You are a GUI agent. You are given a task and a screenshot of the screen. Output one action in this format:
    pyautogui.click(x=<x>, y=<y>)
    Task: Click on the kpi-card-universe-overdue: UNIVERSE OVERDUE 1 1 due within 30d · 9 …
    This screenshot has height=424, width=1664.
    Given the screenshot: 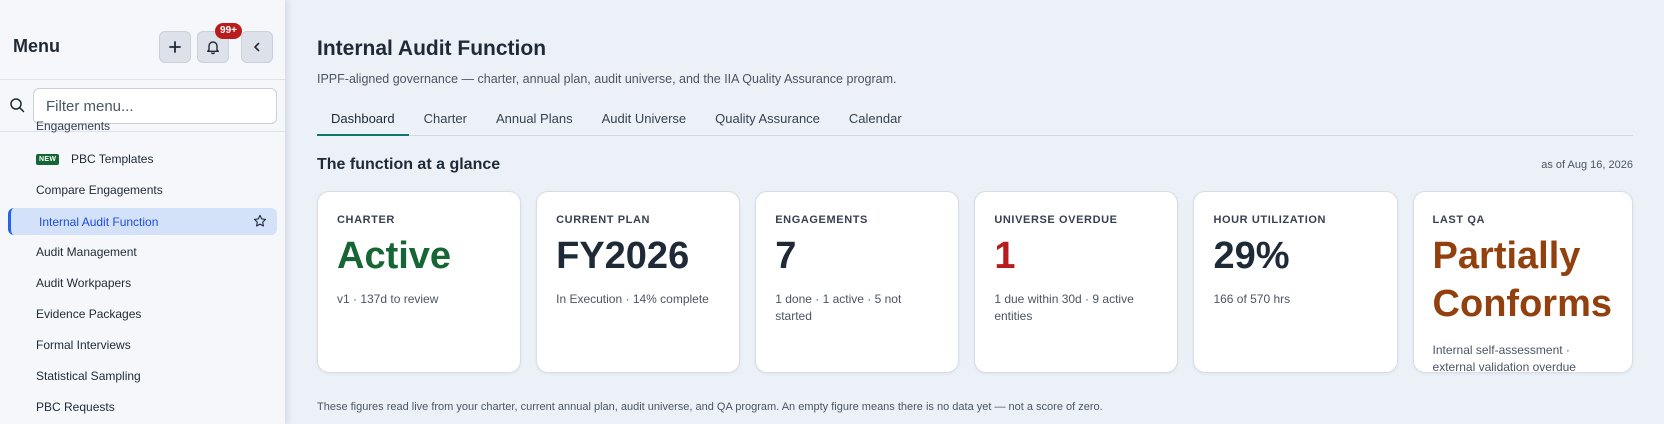 What is the action you would take?
    pyautogui.click(x=1076, y=282)
    